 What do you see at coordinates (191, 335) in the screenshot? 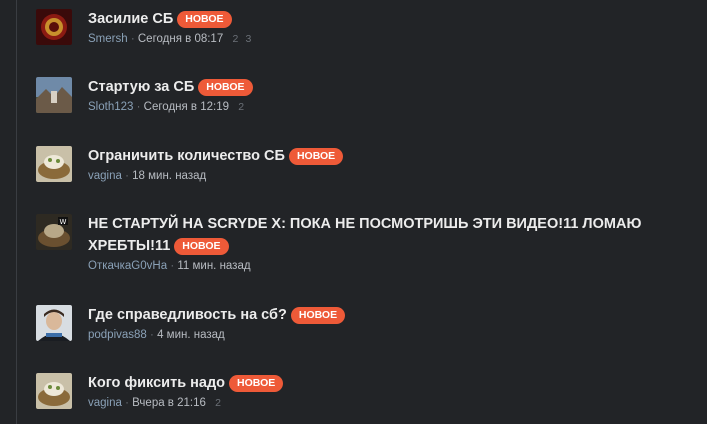
I see `topic-date: 4 мин. назад` at bounding box center [191, 335].